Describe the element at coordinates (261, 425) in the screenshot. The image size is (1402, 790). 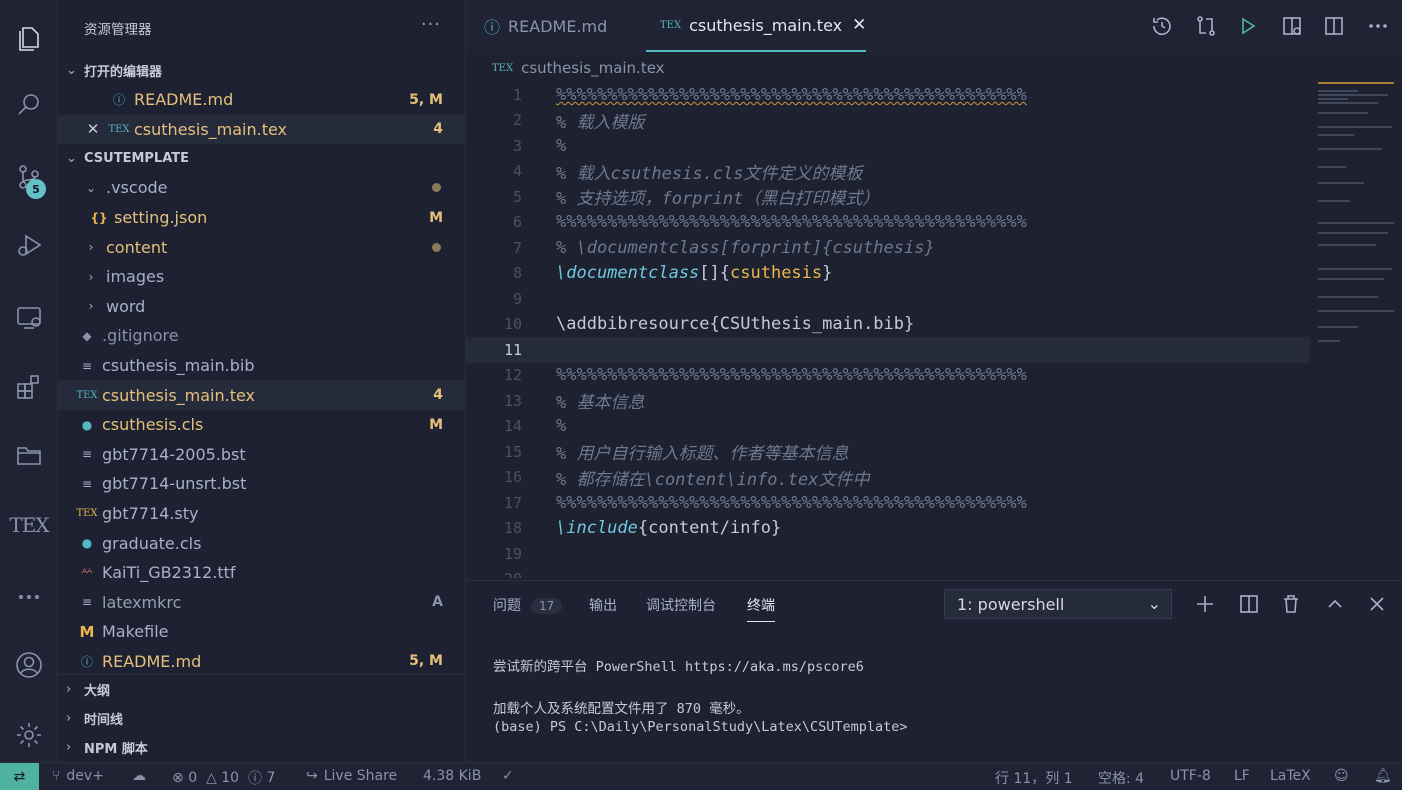
I see `tree-file-csuthesis-cls: ● csuthesis.cls M` at that location.